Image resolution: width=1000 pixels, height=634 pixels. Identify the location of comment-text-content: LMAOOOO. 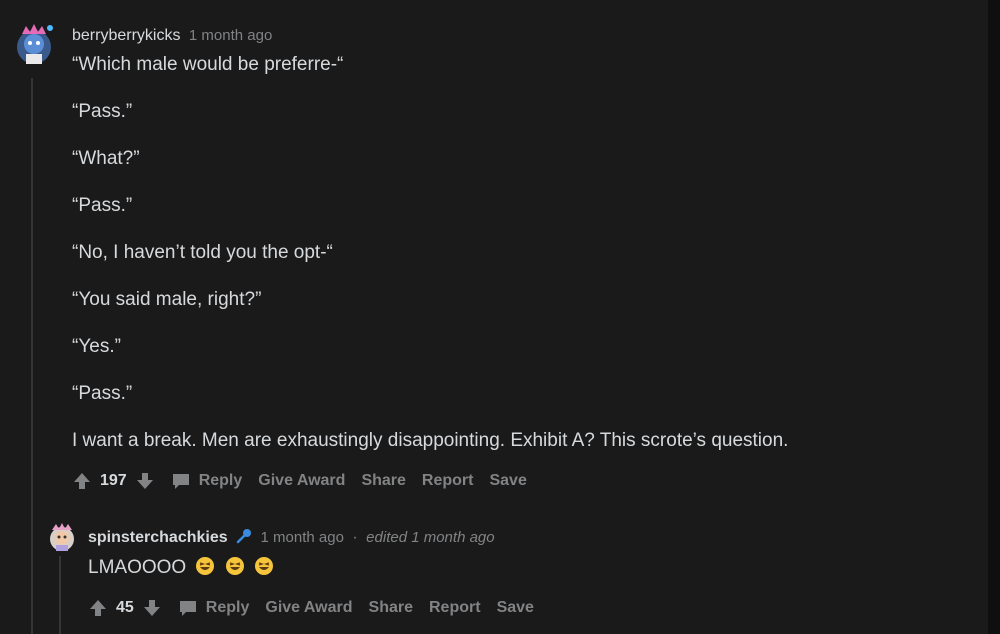
(137, 567).